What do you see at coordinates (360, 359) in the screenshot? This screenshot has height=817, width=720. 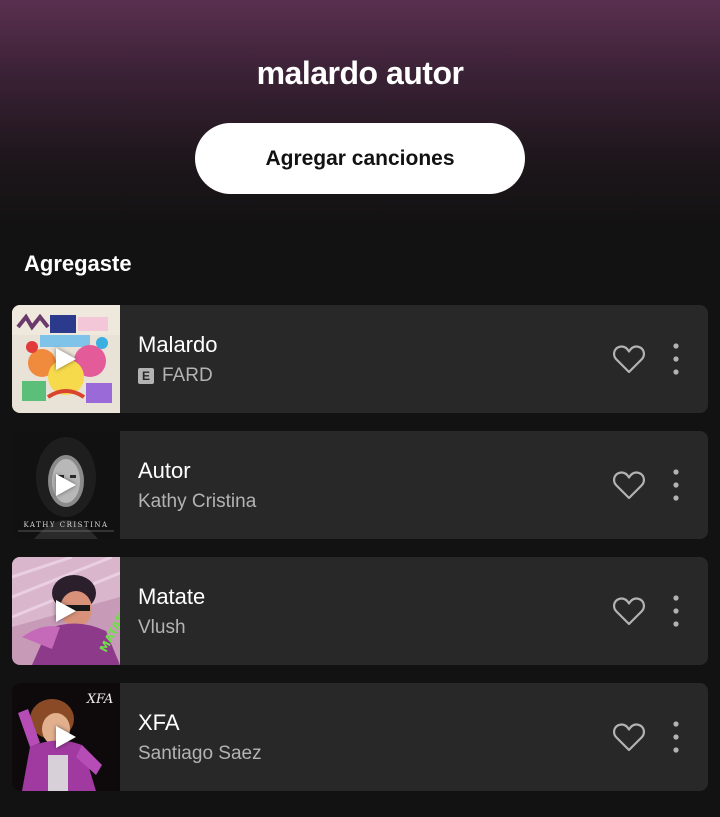 I see `track-row: Malardo E FARD` at bounding box center [360, 359].